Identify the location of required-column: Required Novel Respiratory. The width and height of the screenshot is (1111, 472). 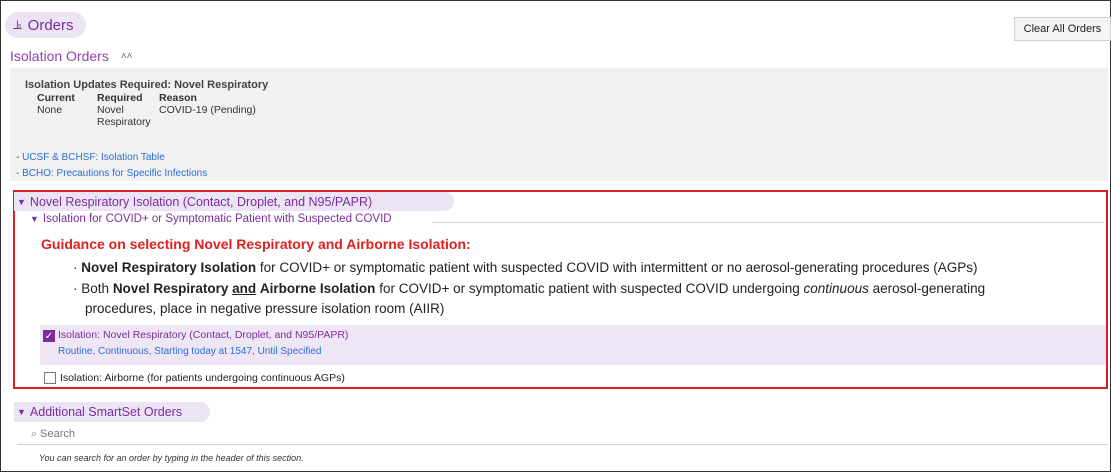
(124, 110).